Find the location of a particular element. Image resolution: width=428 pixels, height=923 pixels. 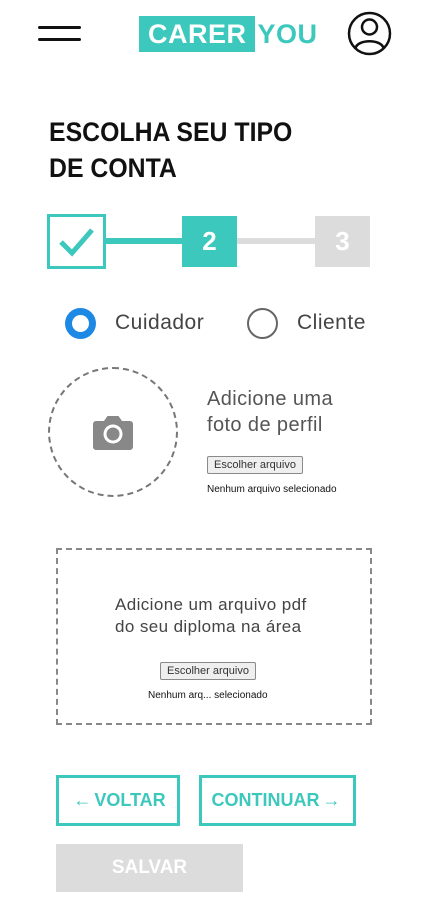

radio-unselected-icon is located at coordinates (262, 323).